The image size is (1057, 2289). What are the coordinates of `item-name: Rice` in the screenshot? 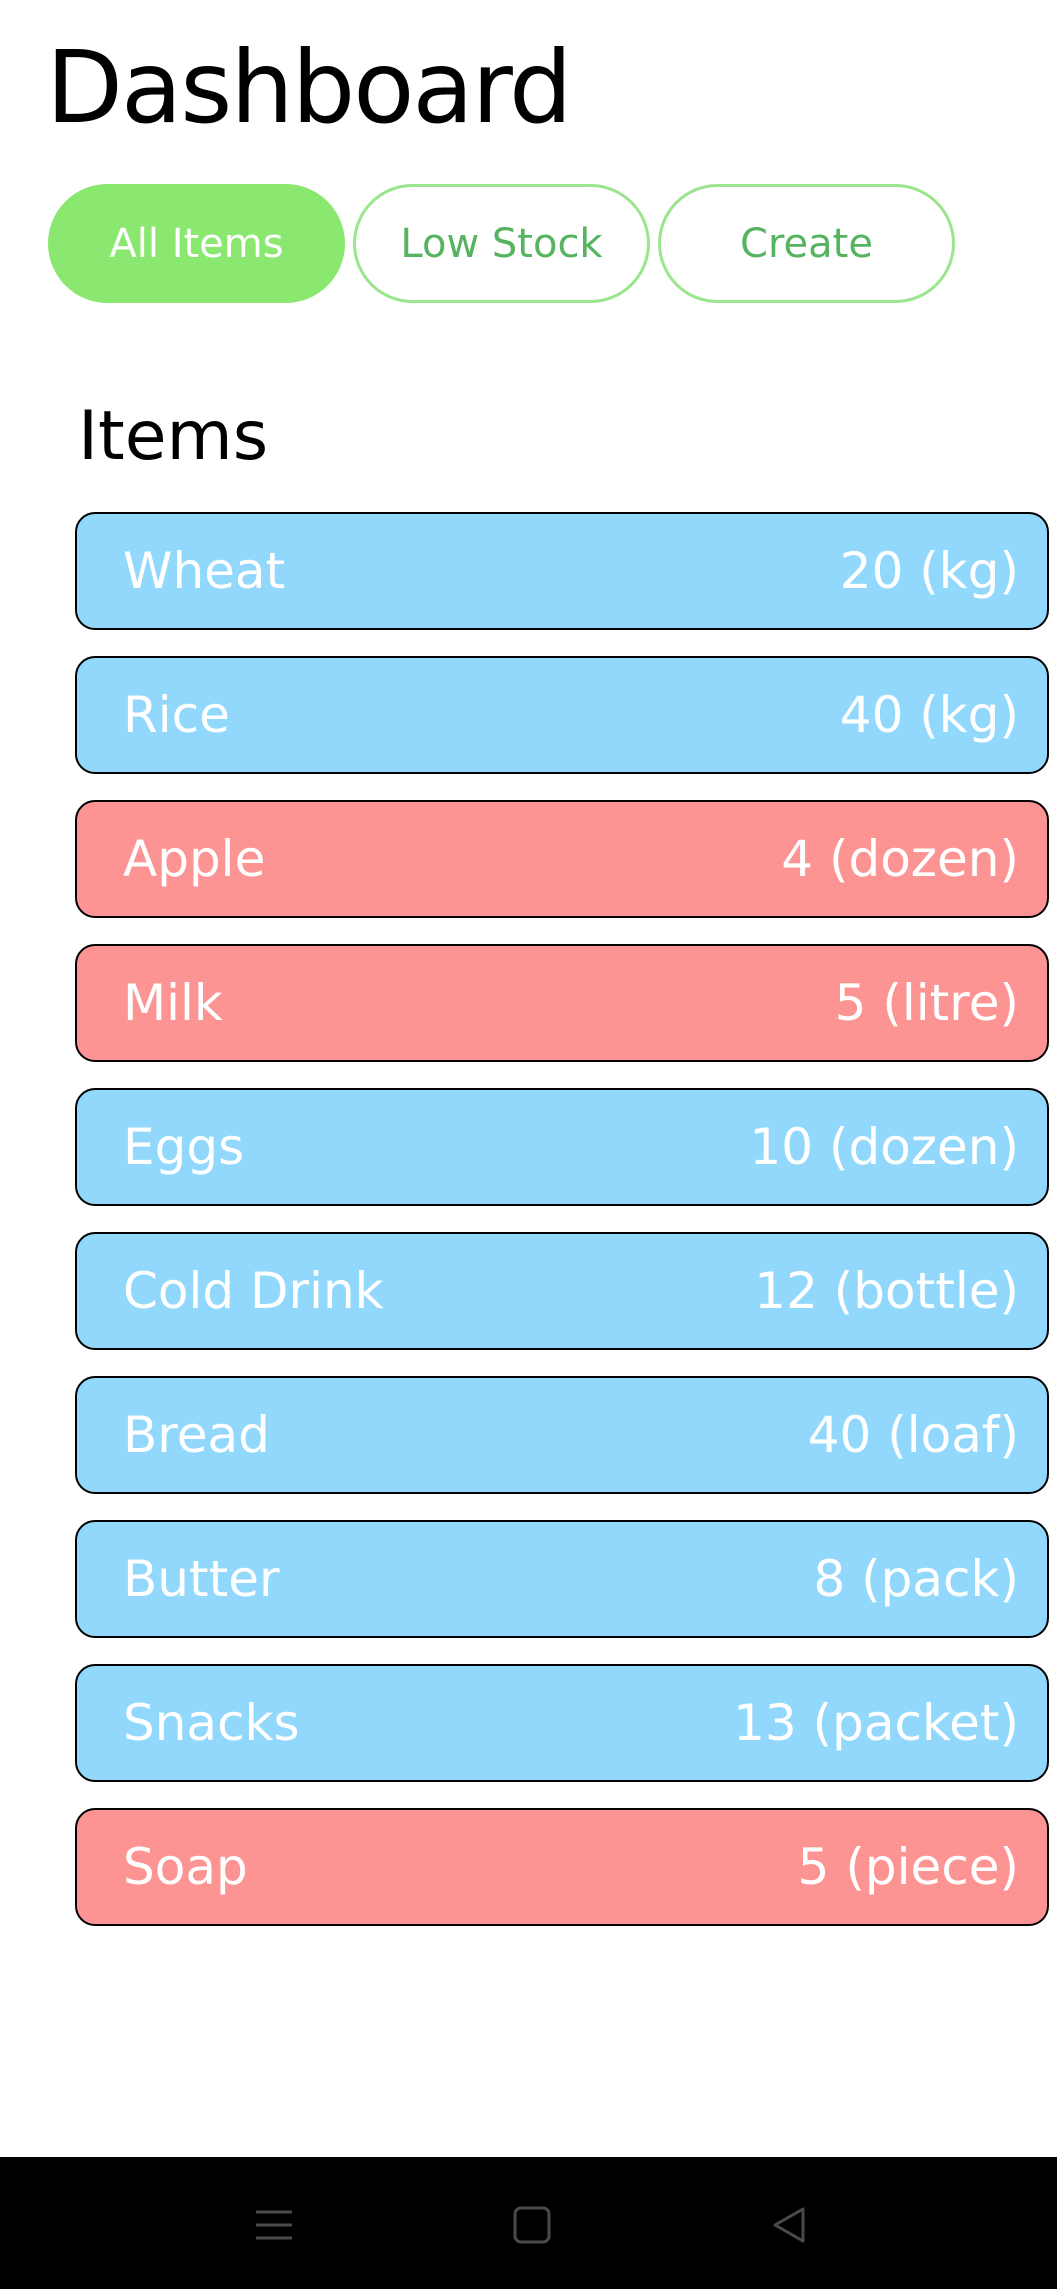 It's located at (176, 715).